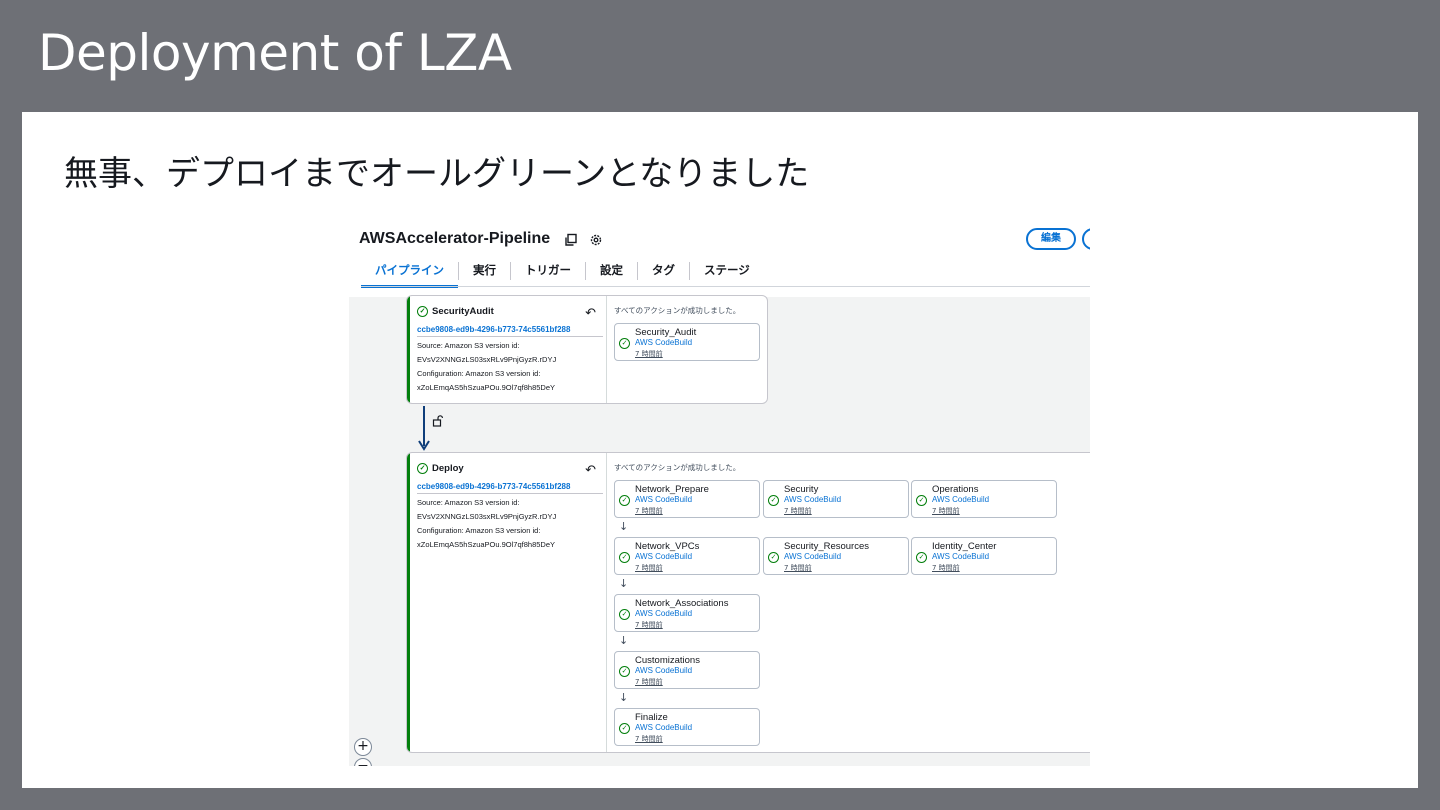 The image size is (1440, 810). What do you see at coordinates (667, 546) in the screenshot?
I see `action-name: Network_VPCs` at bounding box center [667, 546].